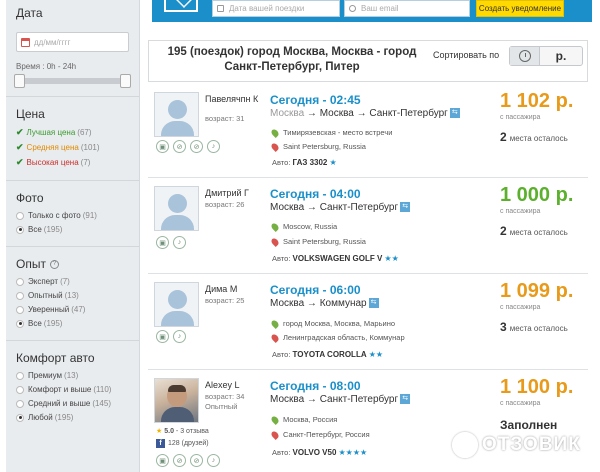 This screenshot has width=600, height=472. I want to click on seats-text: места осталось, so click(538, 328).